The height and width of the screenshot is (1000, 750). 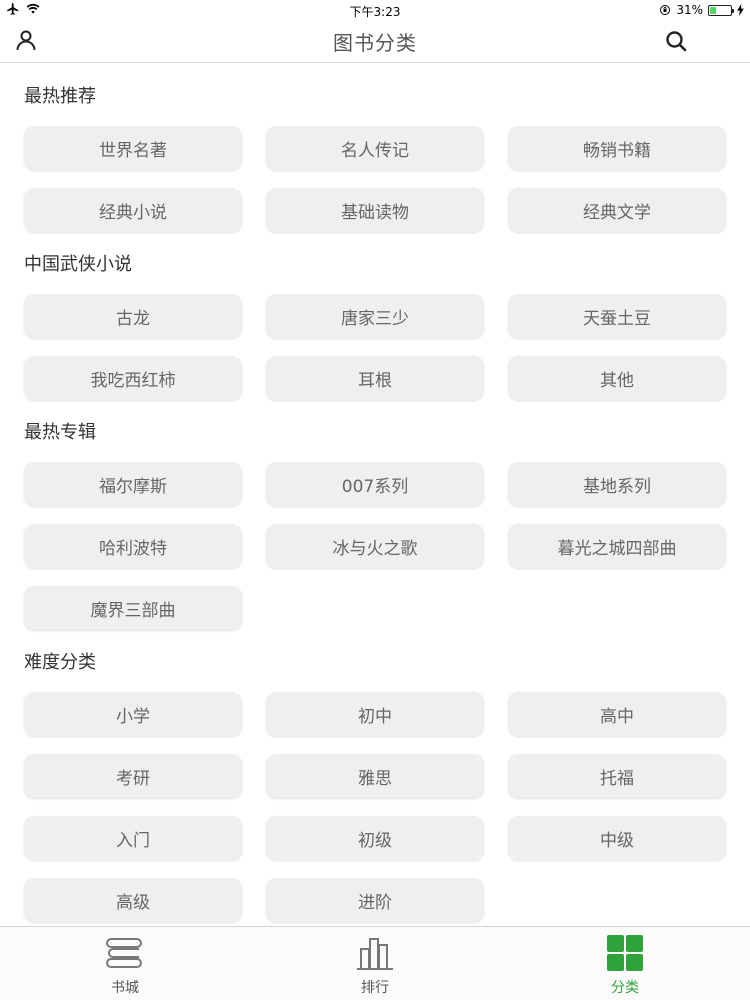 What do you see at coordinates (133, 900) in the screenshot?
I see `category-tag: 高级` at bounding box center [133, 900].